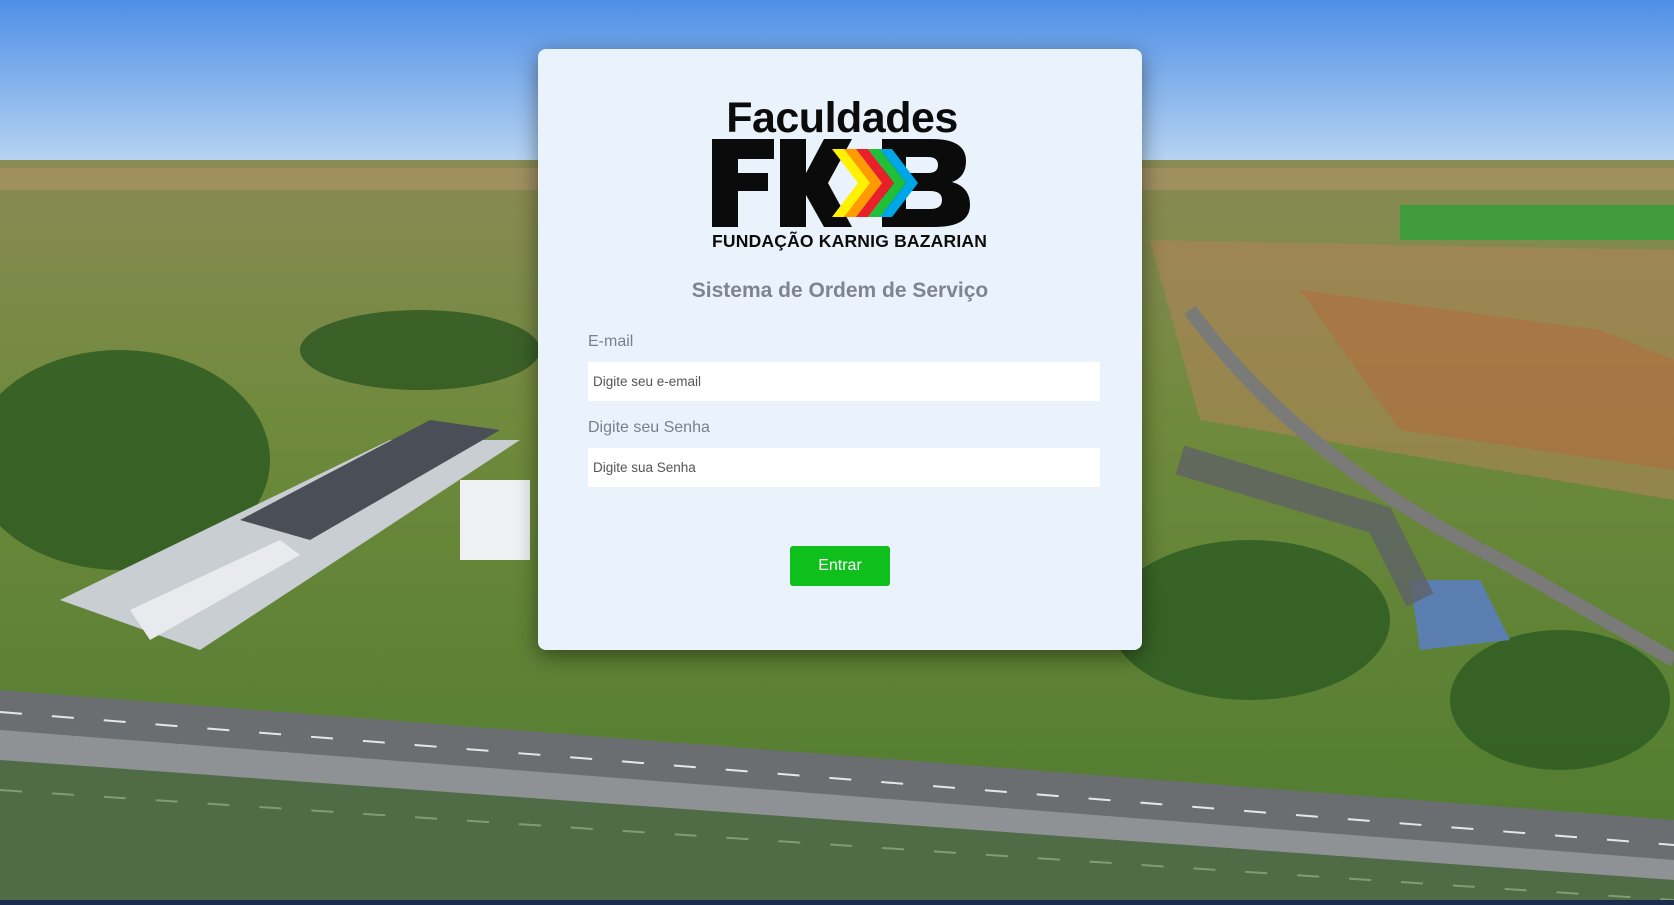  Describe the element at coordinates (850, 241) in the screenshot. I see `logo-subtitle: FUNDAÇÃO KARNIG BAZARIAN` at that location.